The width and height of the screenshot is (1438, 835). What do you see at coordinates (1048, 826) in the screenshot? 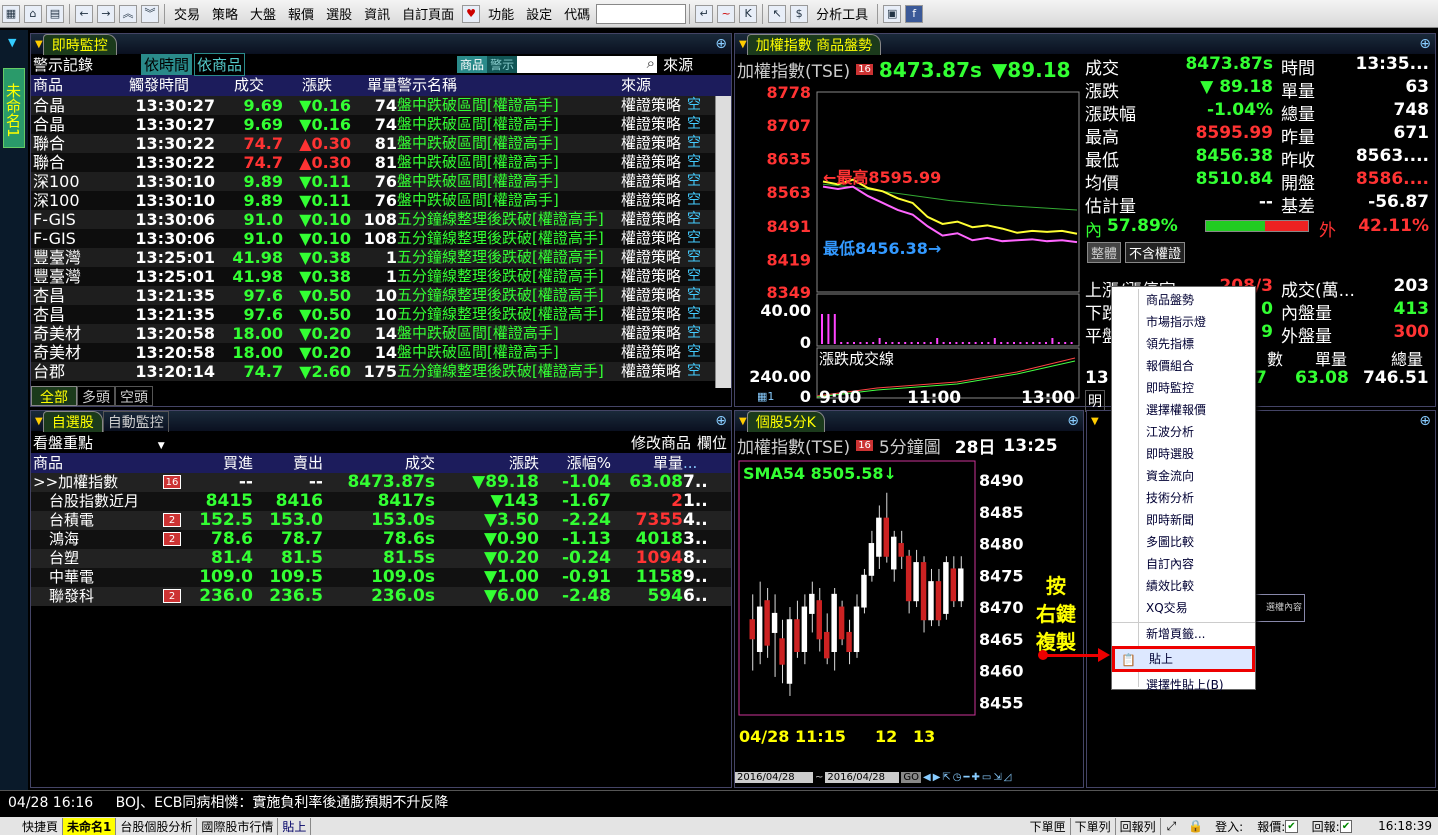
I see `order-box-button: 下單匣` at bounding box center [1048, 826].